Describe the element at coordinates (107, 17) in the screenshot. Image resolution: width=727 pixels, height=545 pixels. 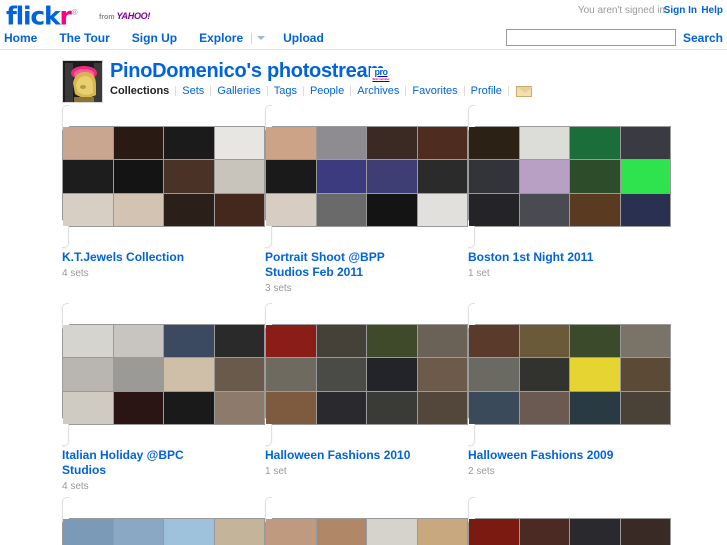
I see `from-label: from` at that location.